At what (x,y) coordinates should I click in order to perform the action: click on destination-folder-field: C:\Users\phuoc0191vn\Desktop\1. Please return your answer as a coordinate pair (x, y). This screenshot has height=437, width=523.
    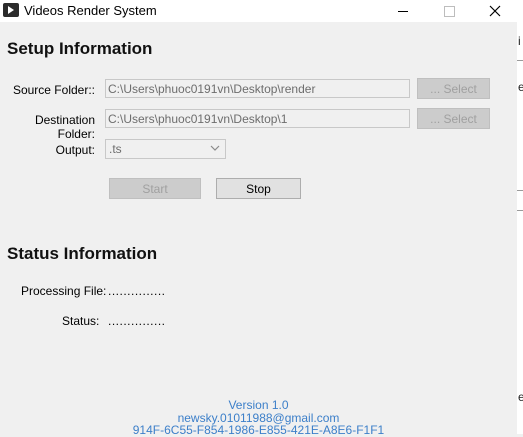
    Looking at the image, I should click on (257, 118).